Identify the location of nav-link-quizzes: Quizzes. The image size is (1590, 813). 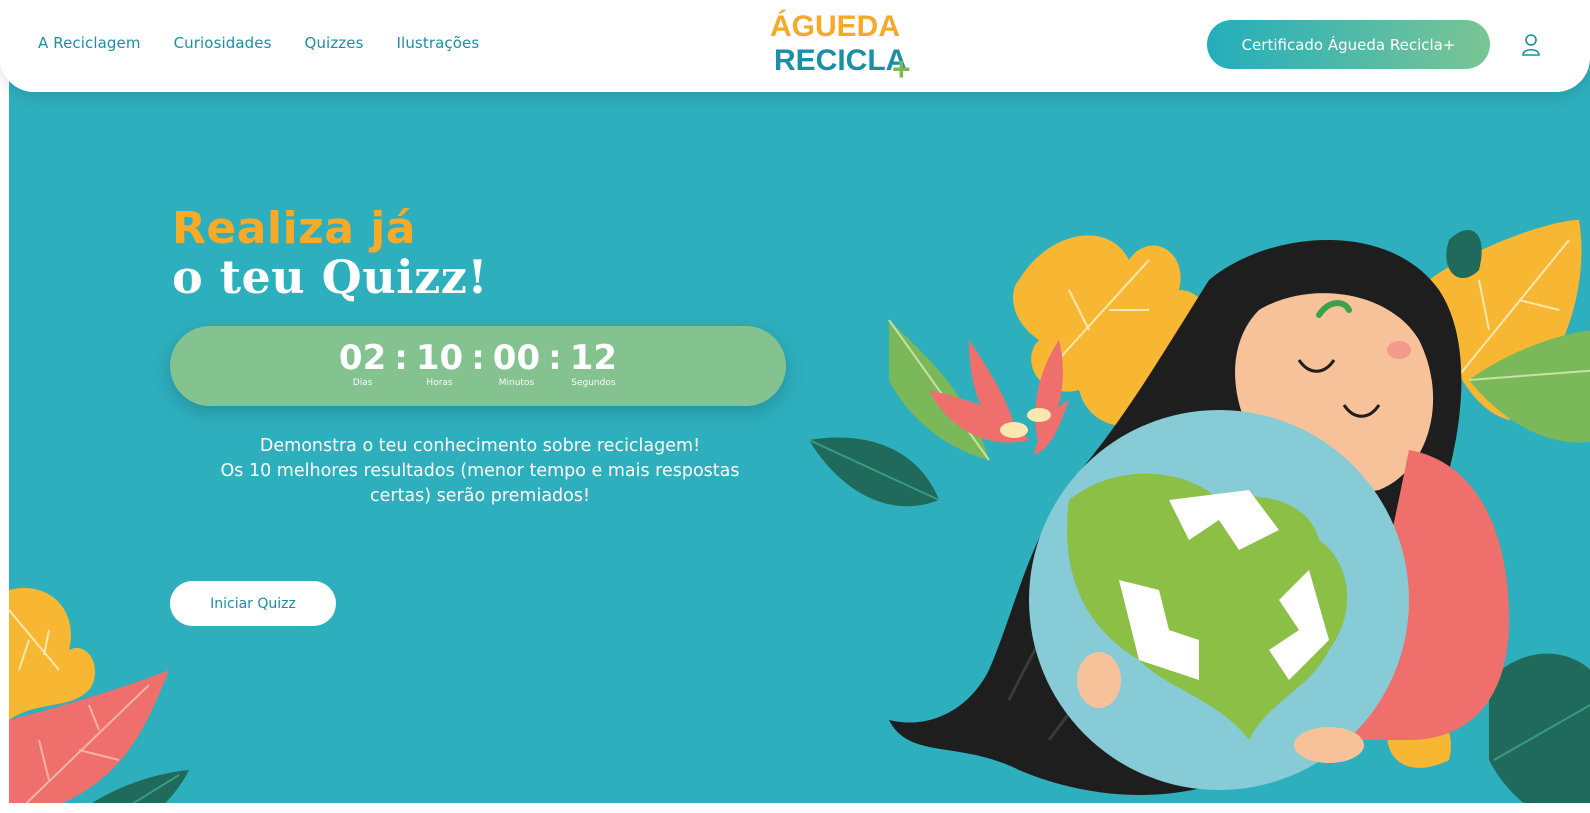
(334, 43).